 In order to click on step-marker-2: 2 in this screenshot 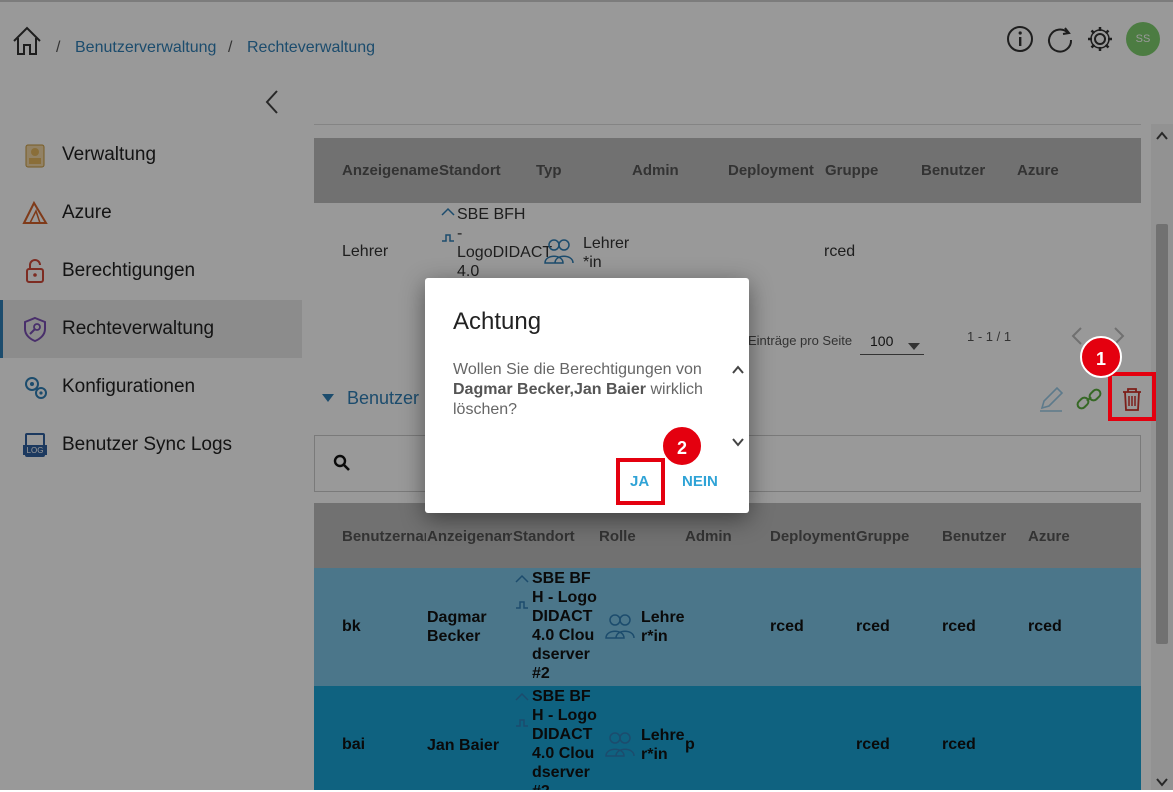, I will do `click(682, 446)`.